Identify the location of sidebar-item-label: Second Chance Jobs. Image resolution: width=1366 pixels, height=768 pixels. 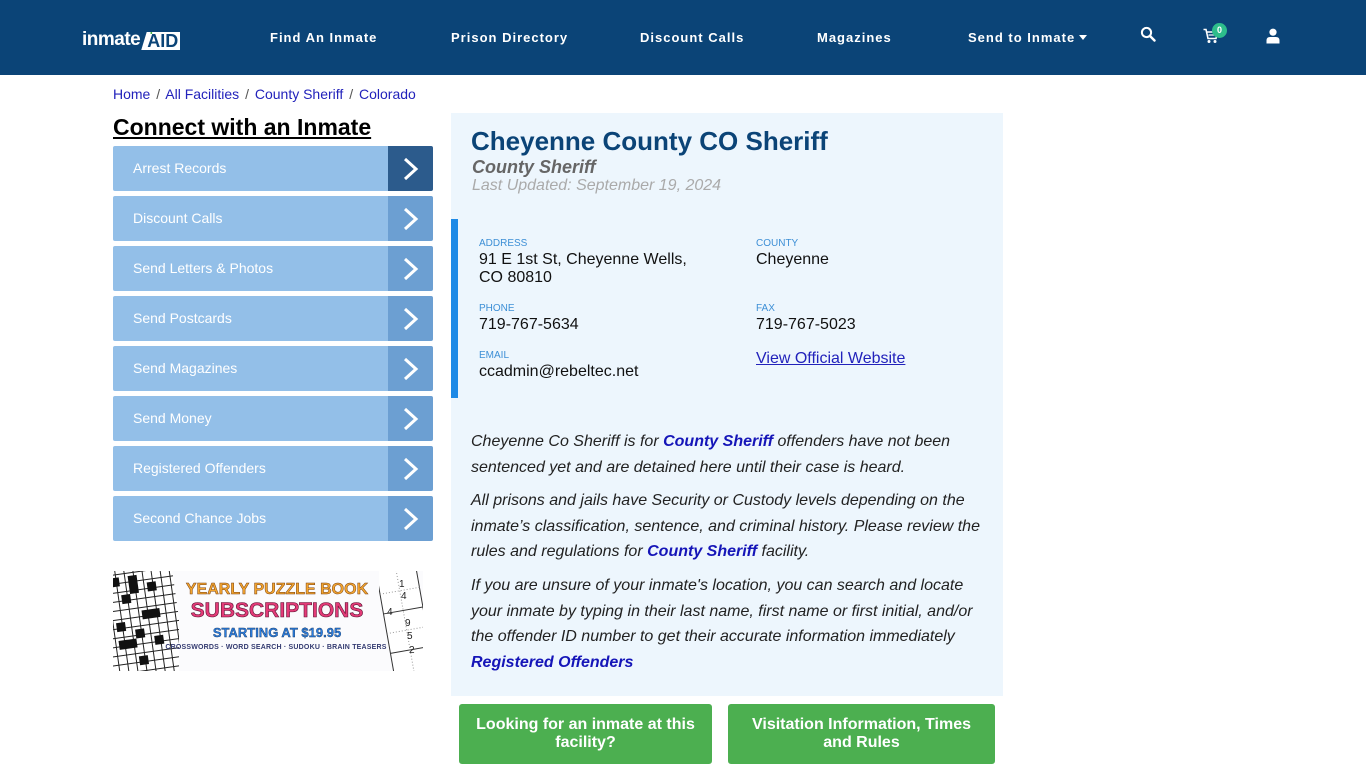
(250, 518).